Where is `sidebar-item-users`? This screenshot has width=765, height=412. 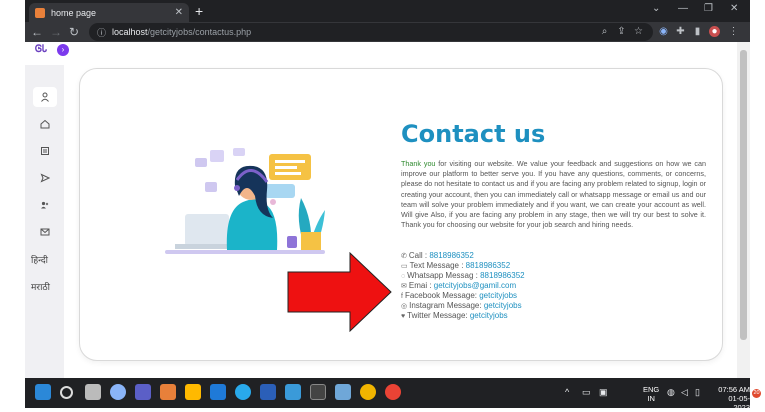 sidebar-item-users is located at coordinates (45, 205).